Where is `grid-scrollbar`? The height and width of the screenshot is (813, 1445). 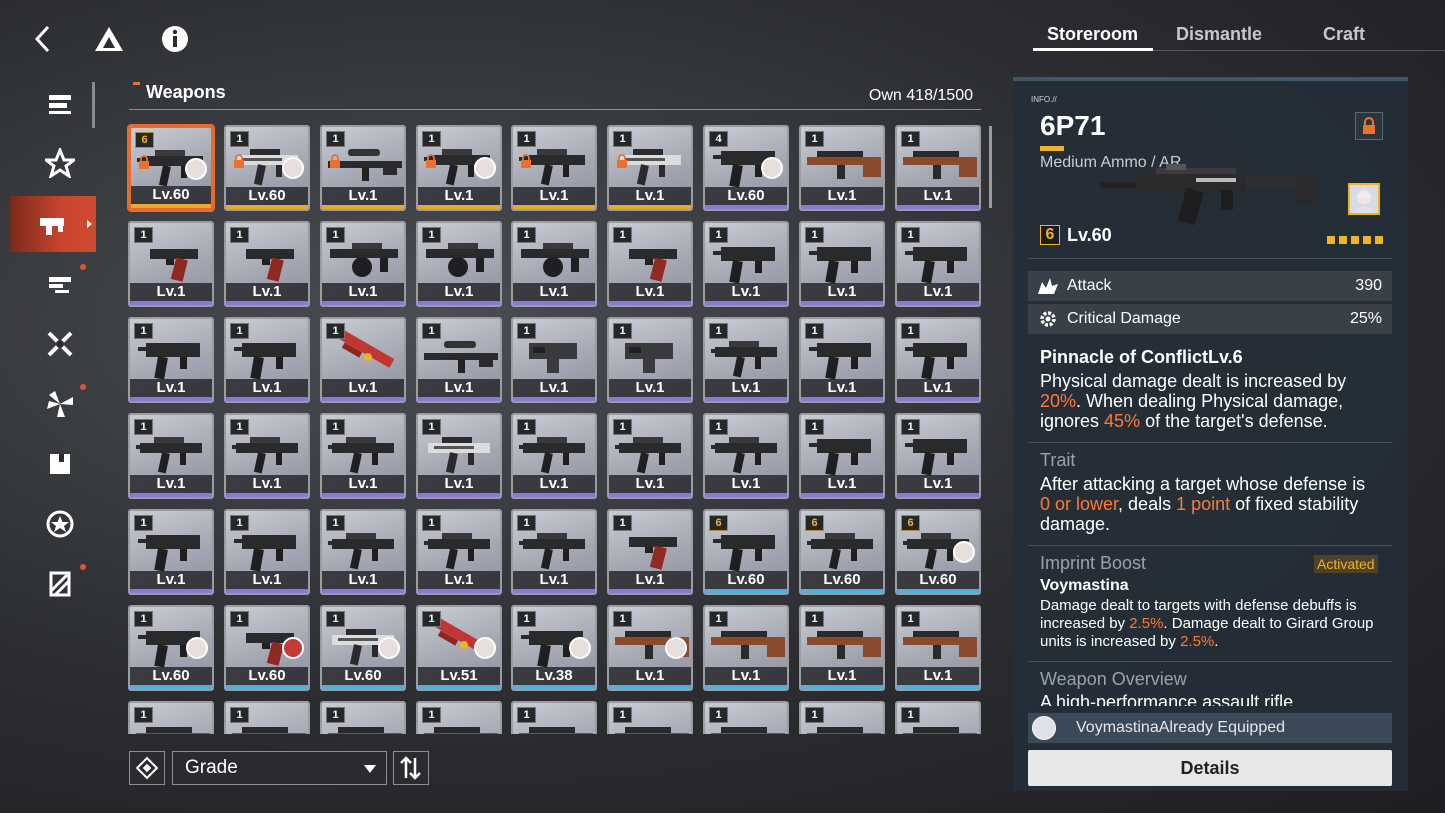 grid-scrollbar is located at coordinates (990, 167).